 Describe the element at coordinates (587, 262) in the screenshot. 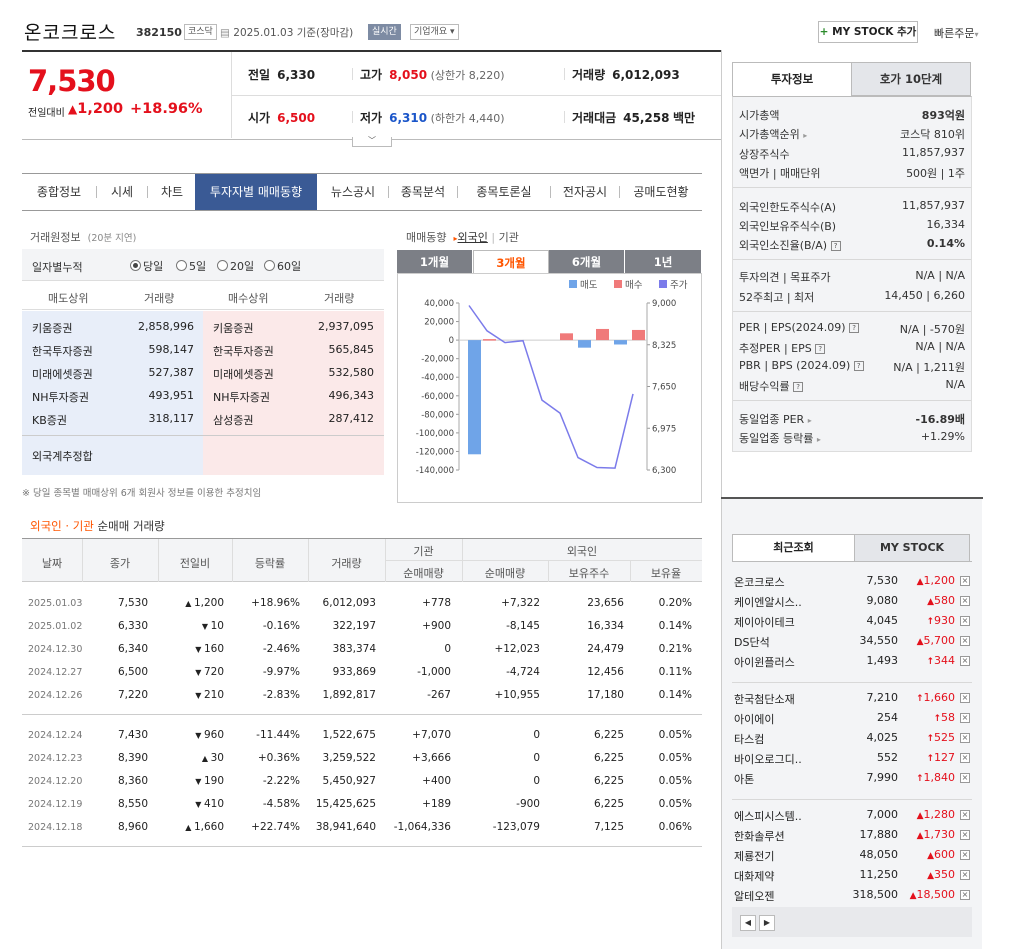

I see `tab-6months: 6개월` at that location.